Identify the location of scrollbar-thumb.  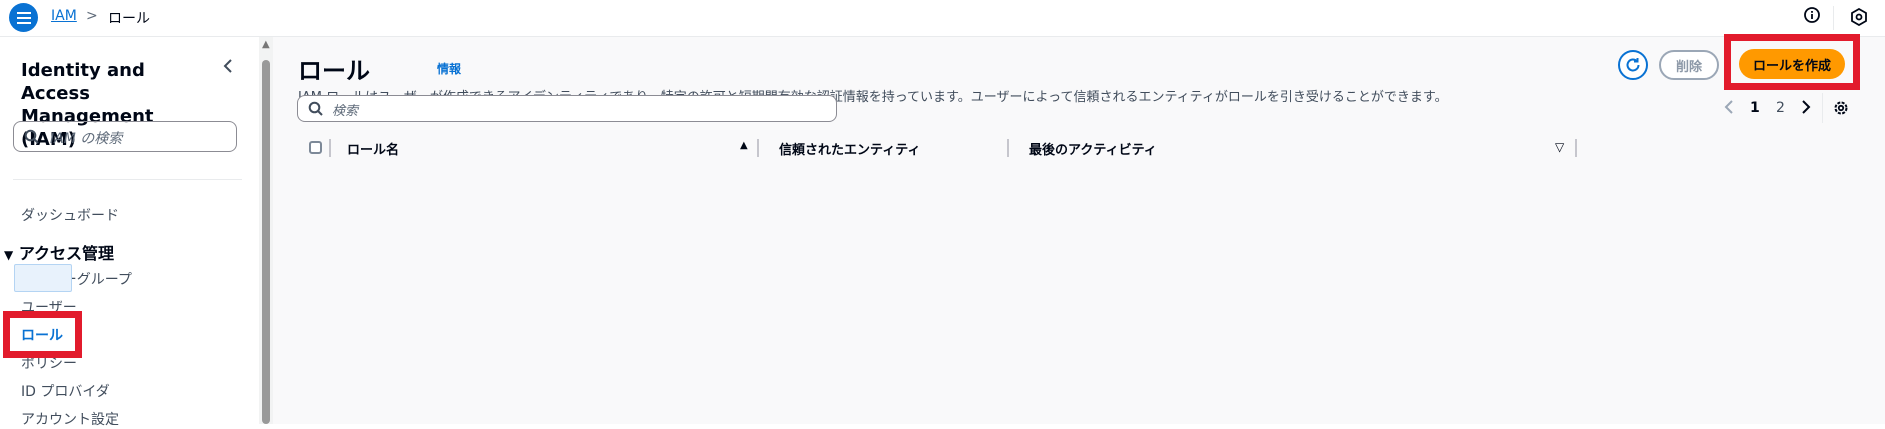
(266, 242).